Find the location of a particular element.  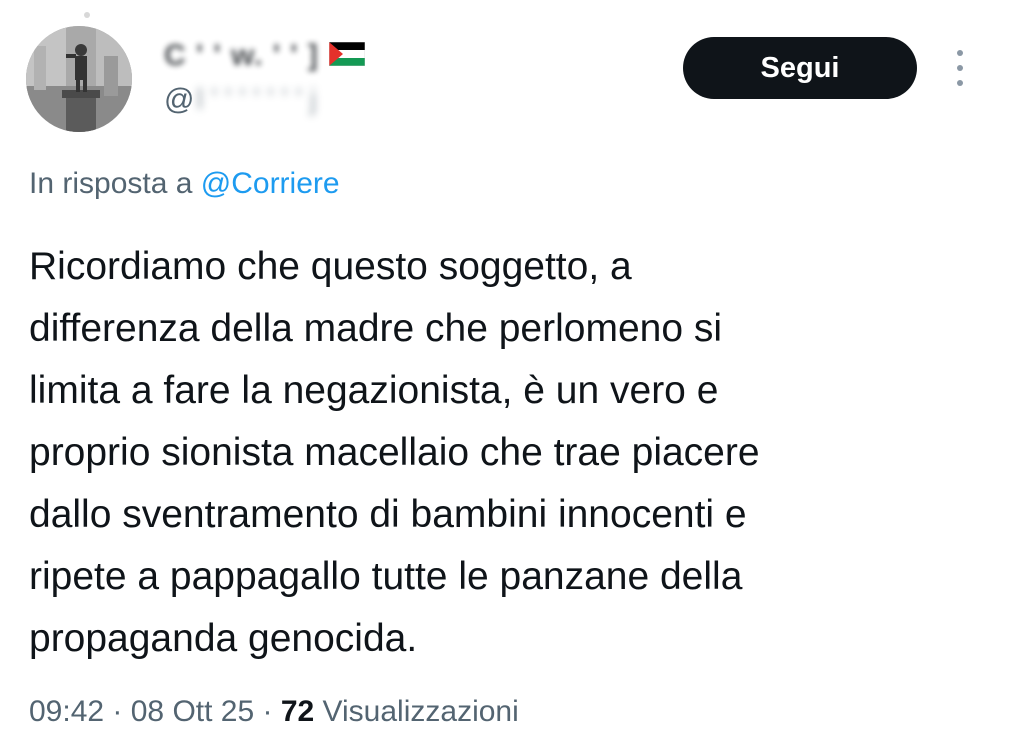

tweet-meta: 09:42 · 08 Ott 25 · 72 Visualizzazioni is located at coordinates (274, 712).